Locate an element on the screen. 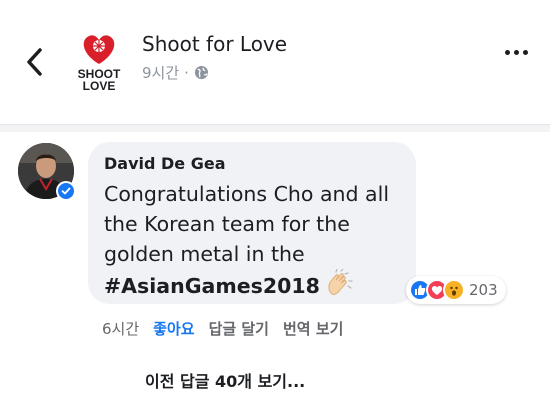  comment-actions: 6시간 좋아요 답글 달기 번역 보기 is located at coordinates (222, 328).